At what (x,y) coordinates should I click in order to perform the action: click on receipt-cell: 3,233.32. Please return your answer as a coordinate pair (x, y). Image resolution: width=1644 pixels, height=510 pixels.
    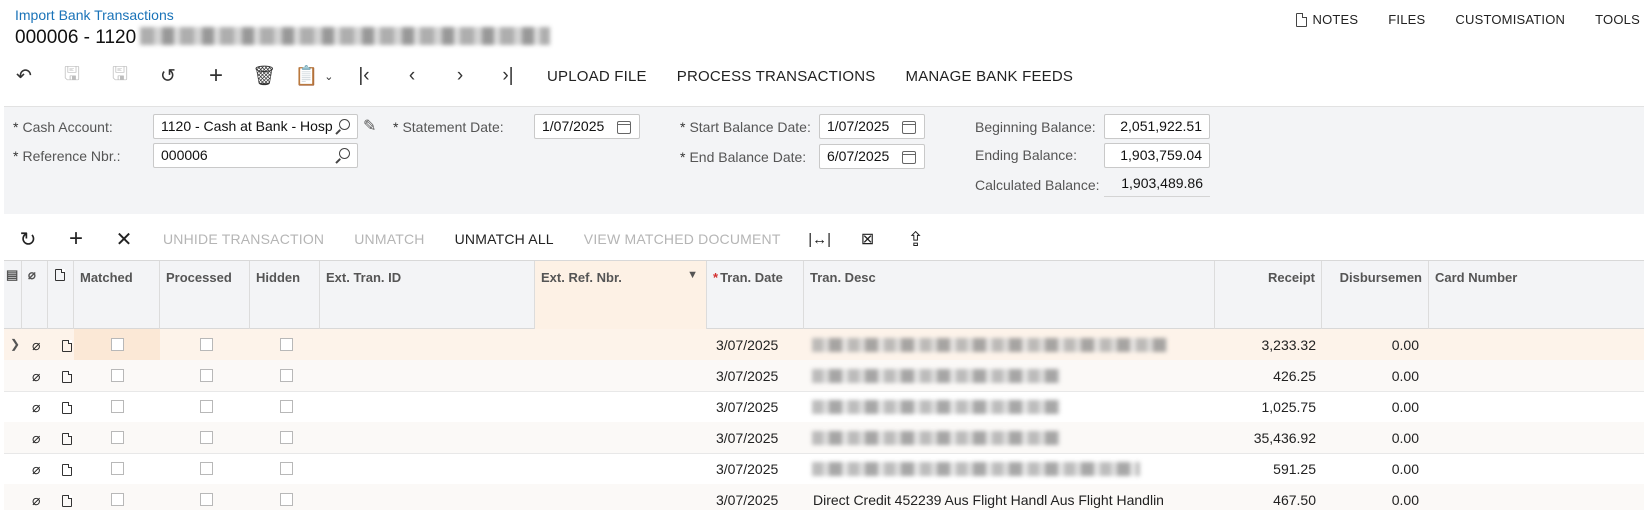
    Looking at the image, I should click on (1268, 345).